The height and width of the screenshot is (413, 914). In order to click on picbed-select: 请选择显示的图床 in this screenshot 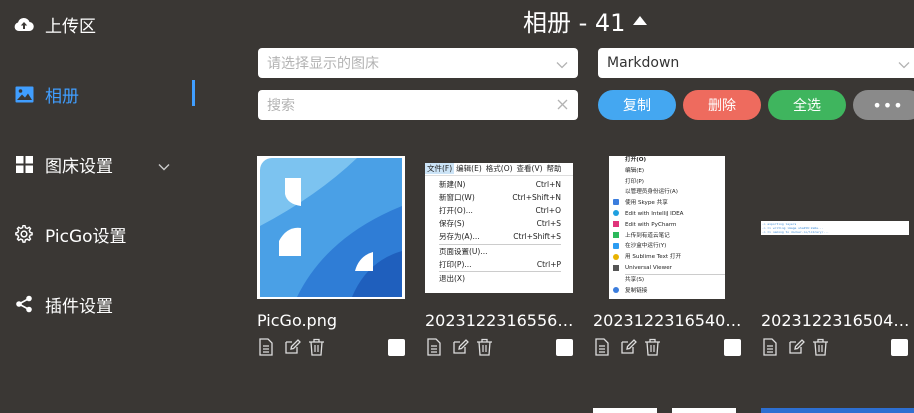, I will do `click(418, 63)`.